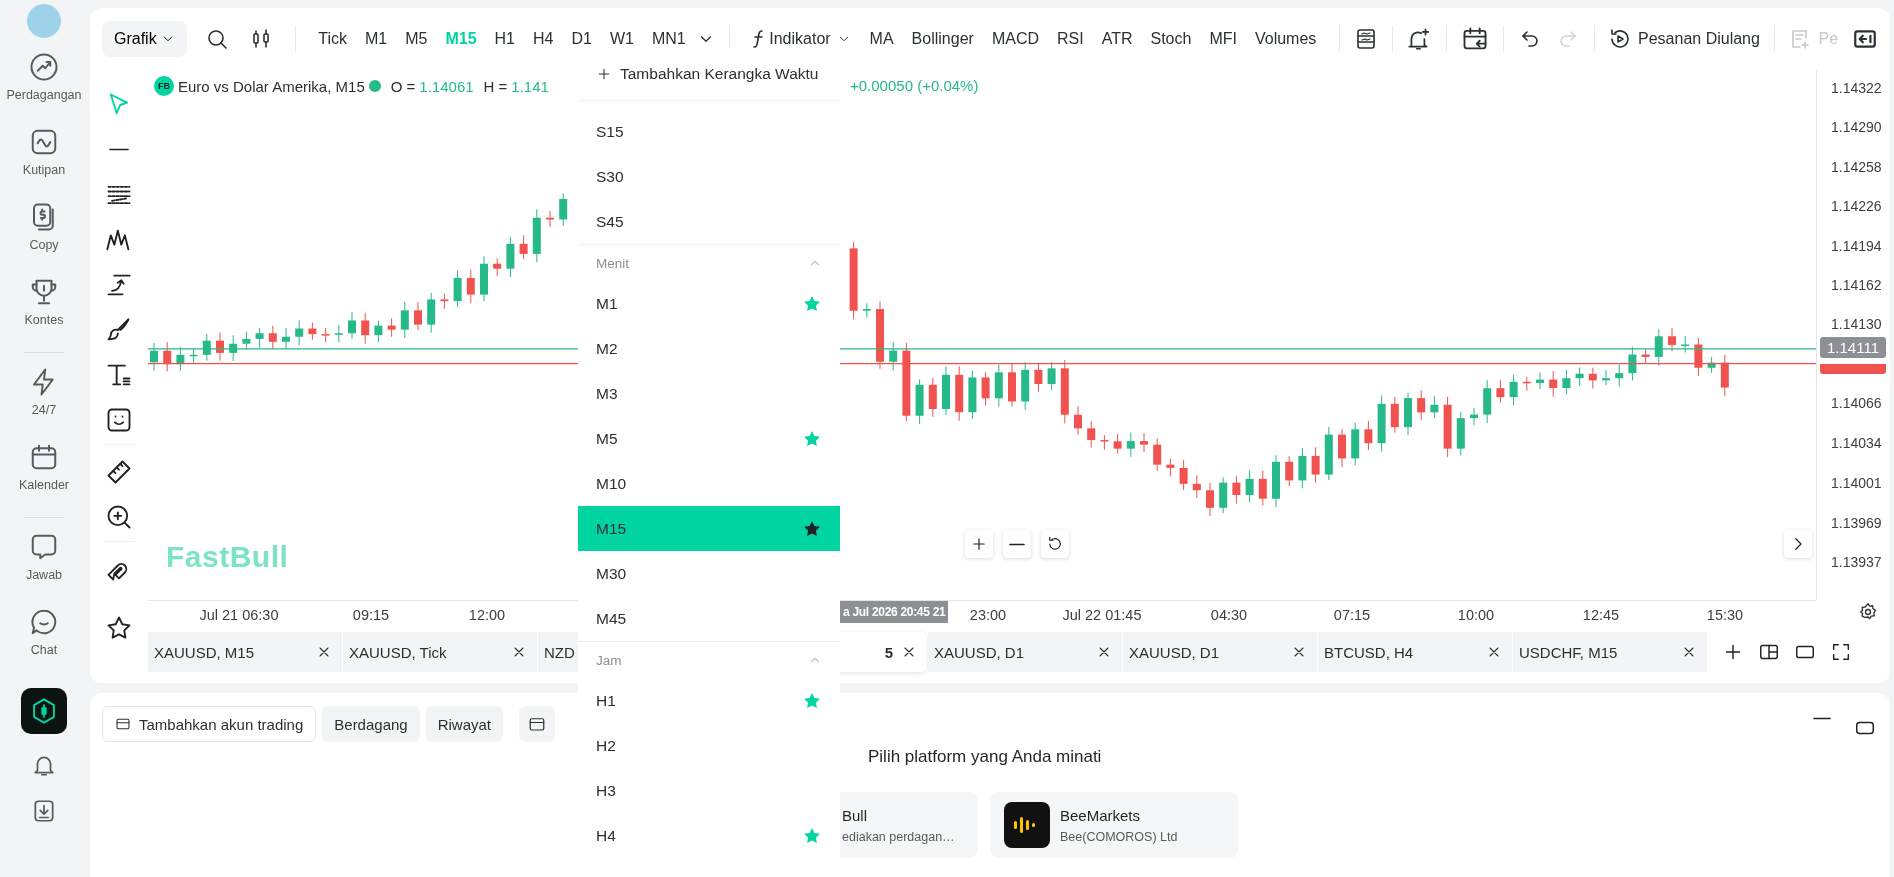  I want to click on timeframe-tab: M5, so click(416, 39).